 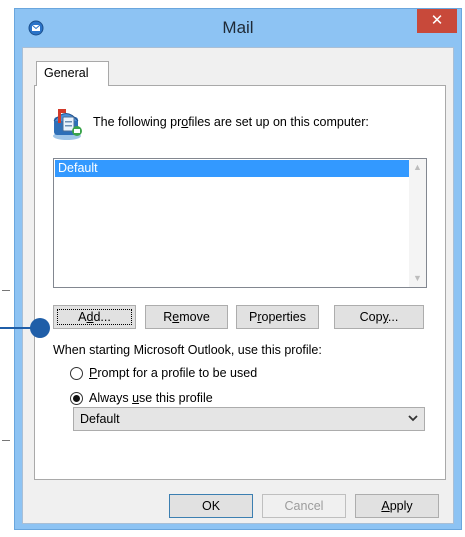 What do you see at coordinates (173, 373) in the screenshot?
I see `prompt-profile-label: Prompt for a profile to be used` at bounding box center [173, 373].